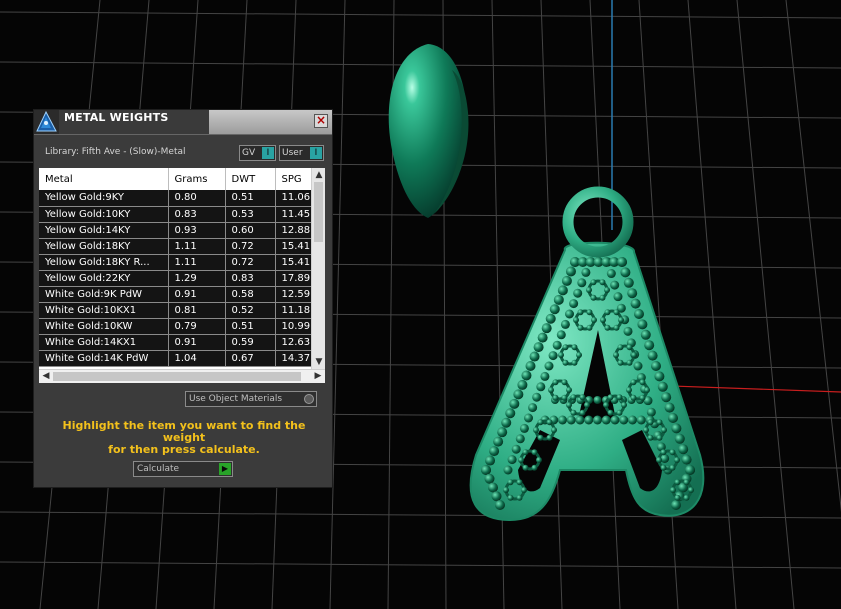 The height and width of the screenshot is (609, 841). Describe the element at coordinates (104, 179) in the screenshot. I see `column-header-metal: Metal` at that location.